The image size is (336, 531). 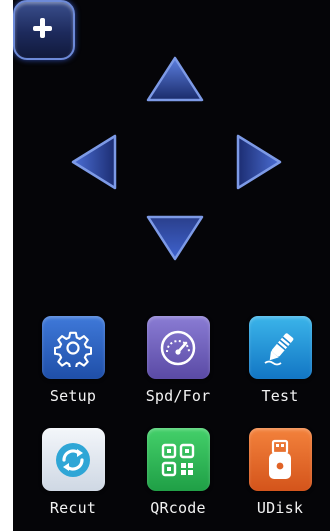 What do you see at coordinates (73, 396) in the screenshot?
I see `setup-label: Setup` at bounding box center [73, 396].